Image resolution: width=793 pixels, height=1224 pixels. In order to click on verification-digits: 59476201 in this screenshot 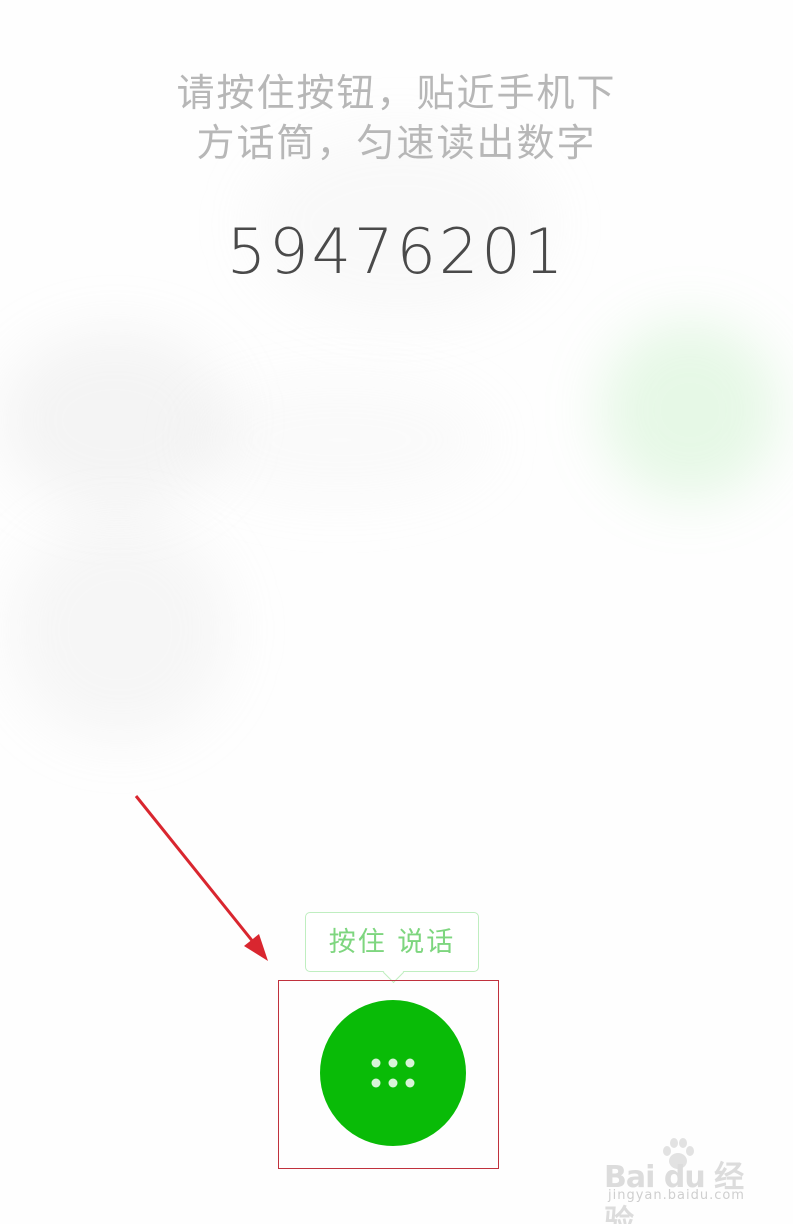, I will do `click(396, 251)`.